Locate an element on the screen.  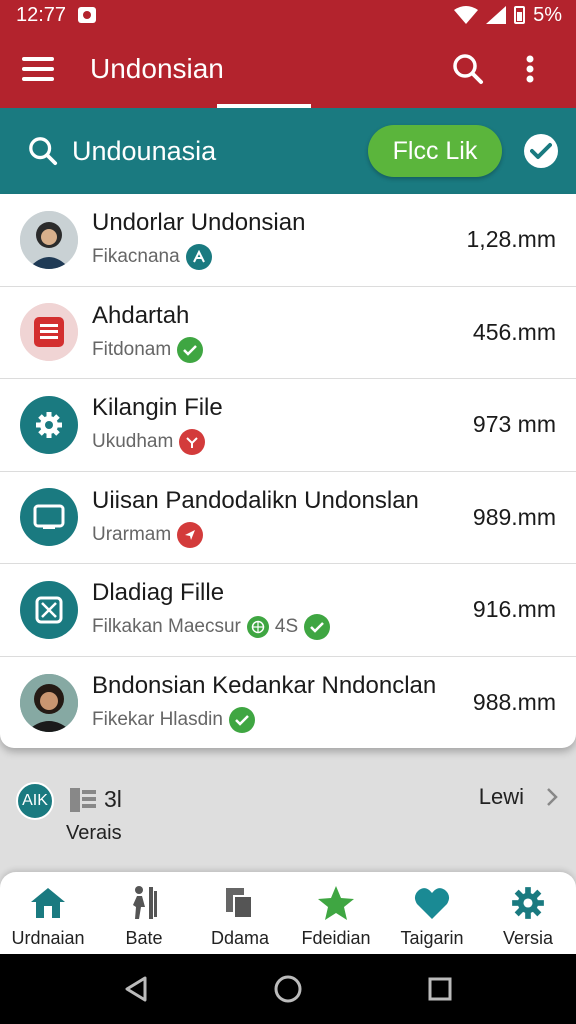
battery-icon is located at coordinates (520, 15).